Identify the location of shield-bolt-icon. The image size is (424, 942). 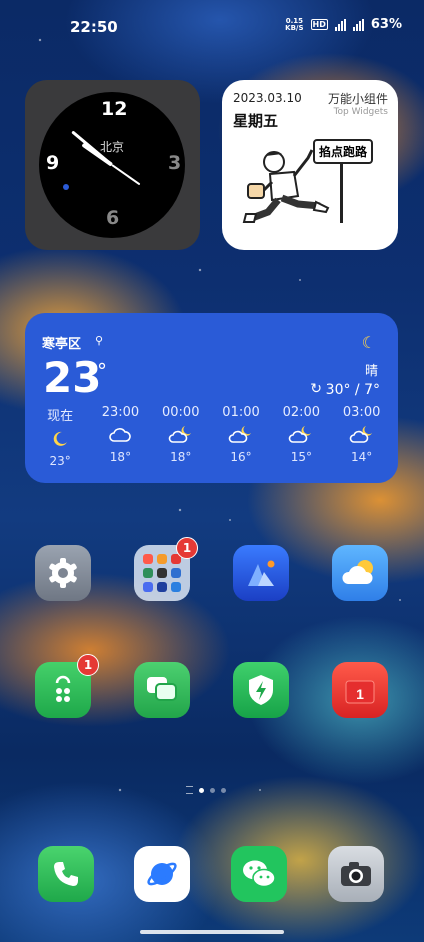
(261, 690).